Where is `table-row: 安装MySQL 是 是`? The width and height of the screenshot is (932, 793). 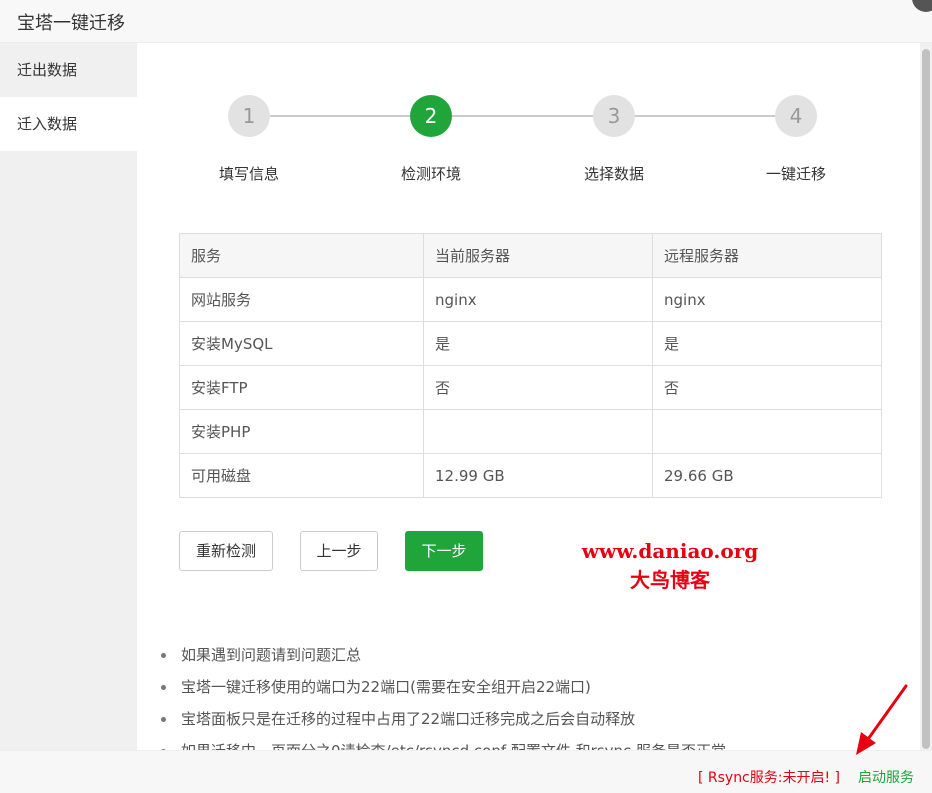
table-row: 安装MySQL 是 是 is located at coordinates (530, 343).